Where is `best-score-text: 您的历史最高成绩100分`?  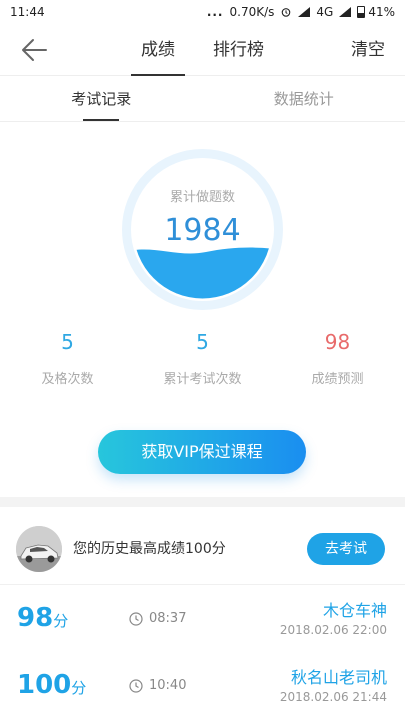
best-score-text: 您的历史最高成绩100分 is located at coordinates (149, 549).